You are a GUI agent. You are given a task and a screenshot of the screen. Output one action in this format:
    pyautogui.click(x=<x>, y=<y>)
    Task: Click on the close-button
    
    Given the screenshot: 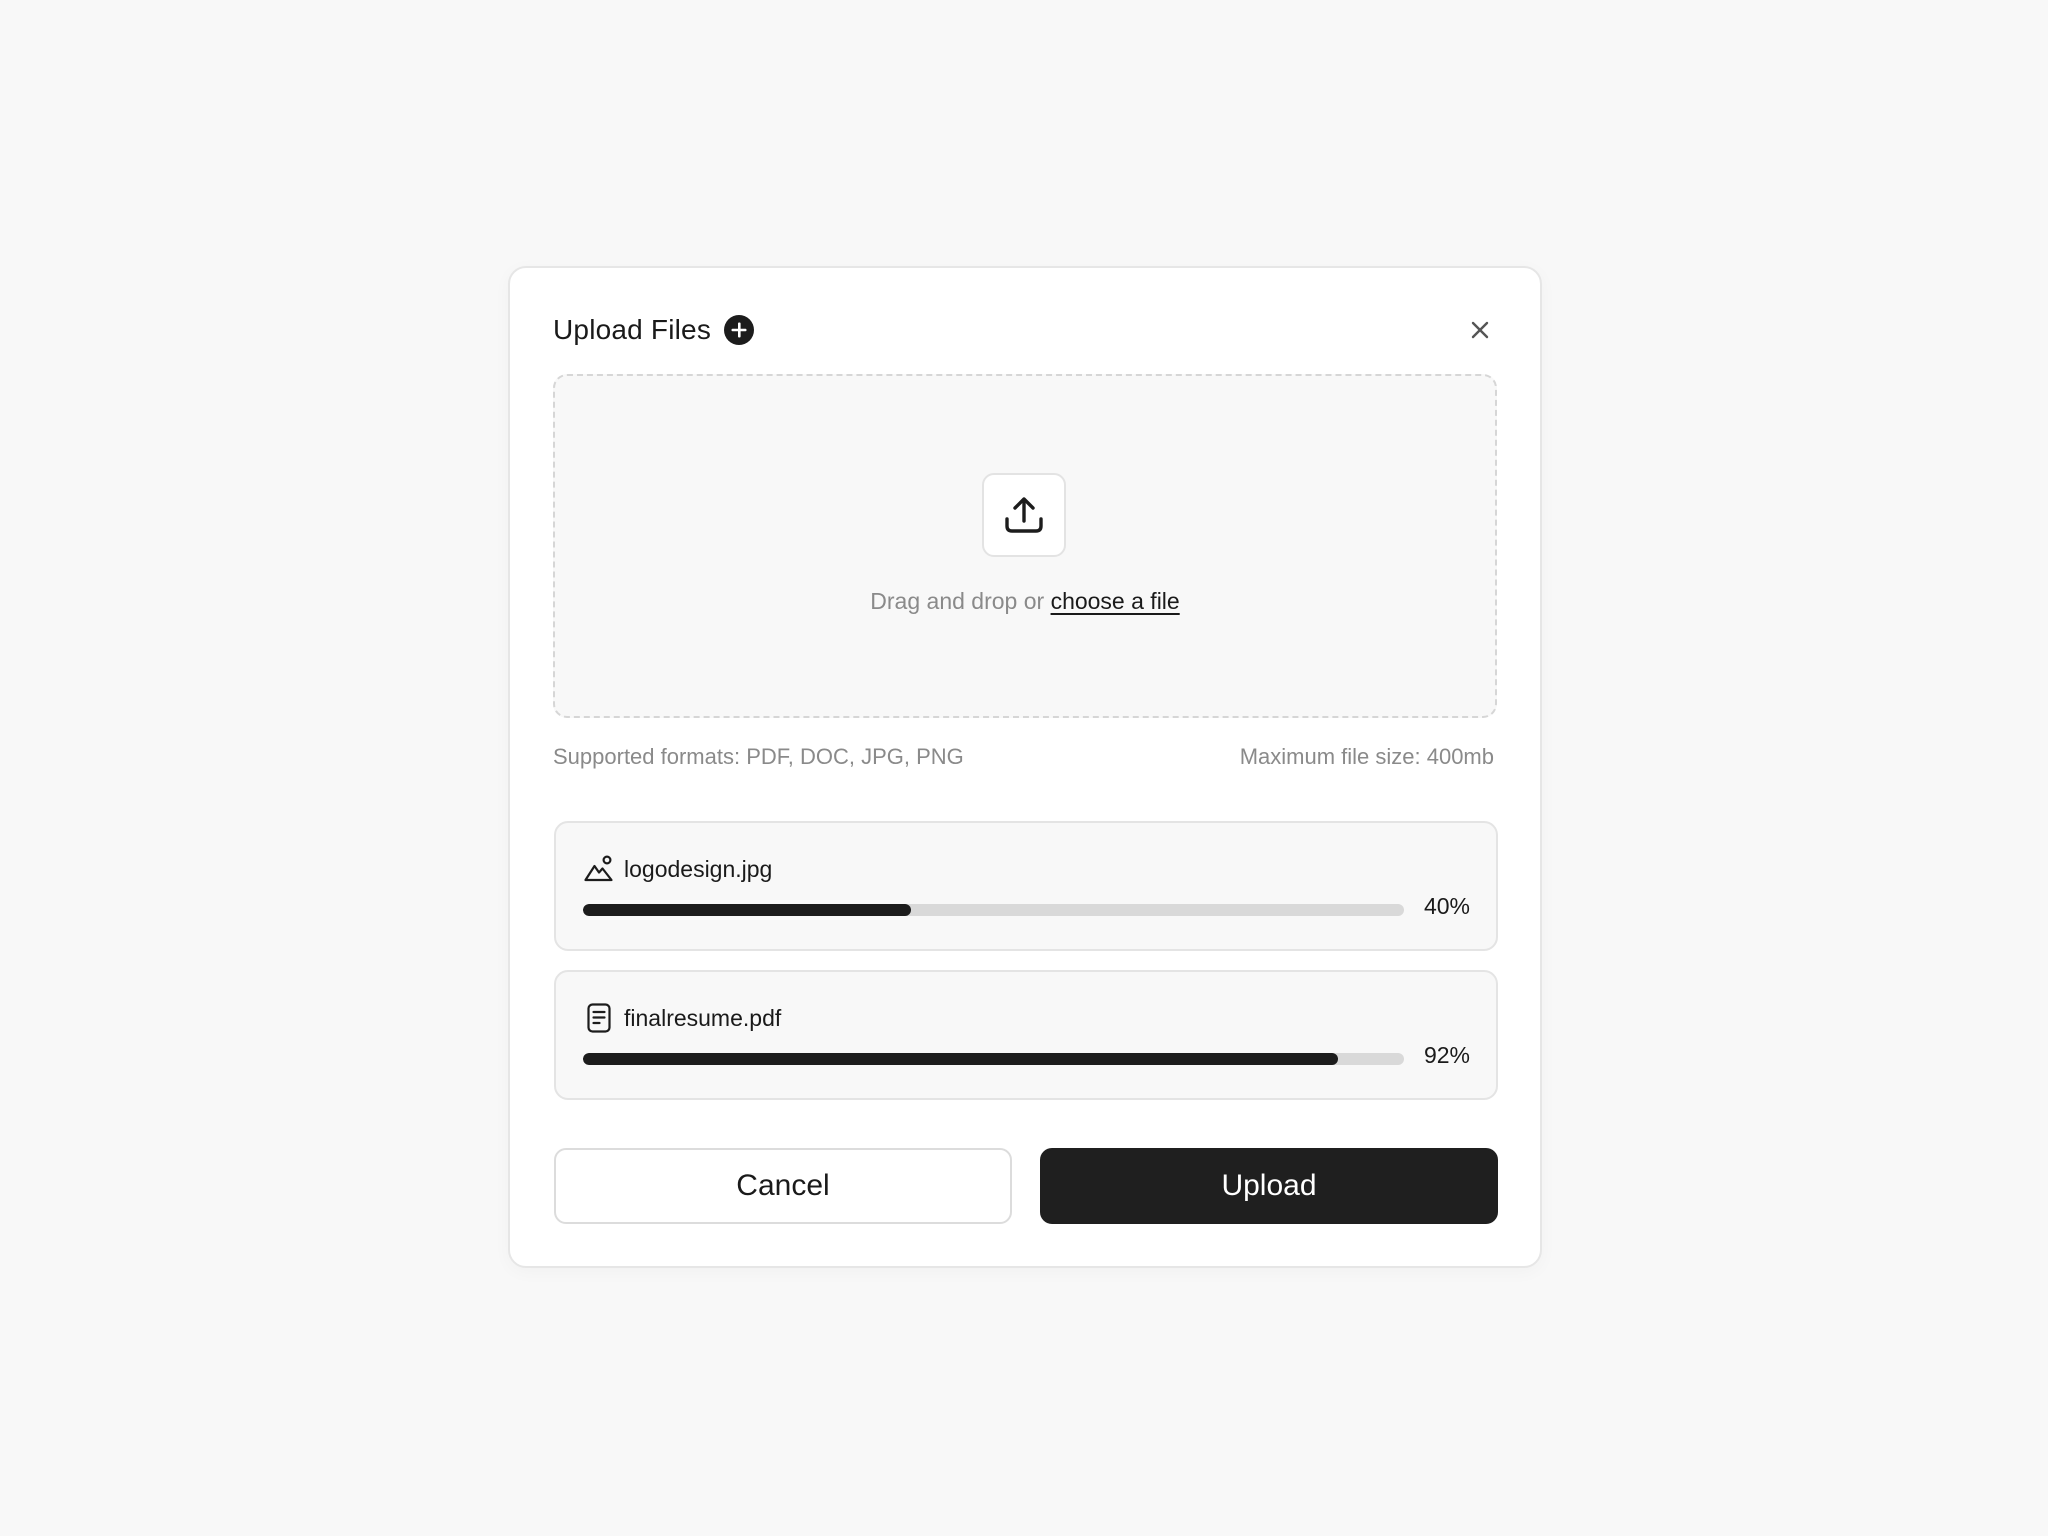 What is the action you would take?
    pyautogui.click(x=1480, y=330)
    